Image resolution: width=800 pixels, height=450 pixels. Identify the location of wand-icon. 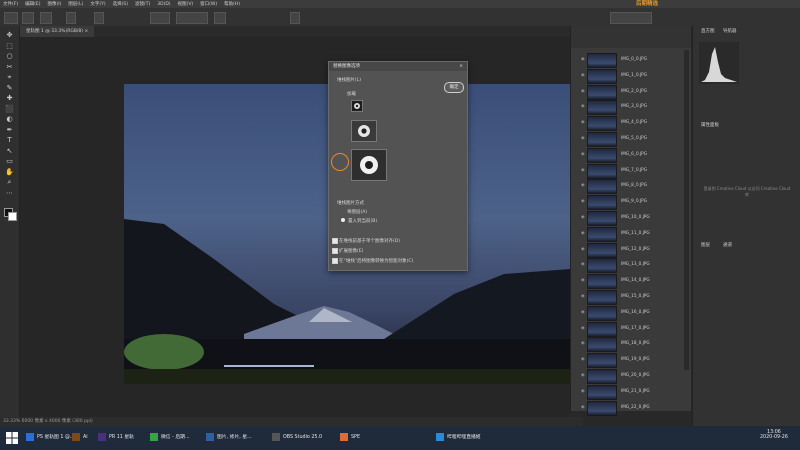
(46, 18).